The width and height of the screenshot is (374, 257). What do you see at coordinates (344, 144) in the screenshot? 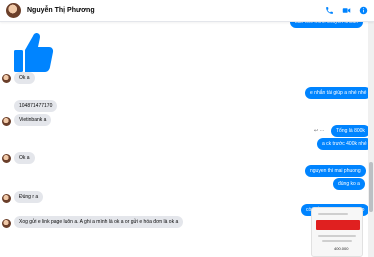
I see `message-out: a ck trước 400k nhé` at bounding box center [344, 144].